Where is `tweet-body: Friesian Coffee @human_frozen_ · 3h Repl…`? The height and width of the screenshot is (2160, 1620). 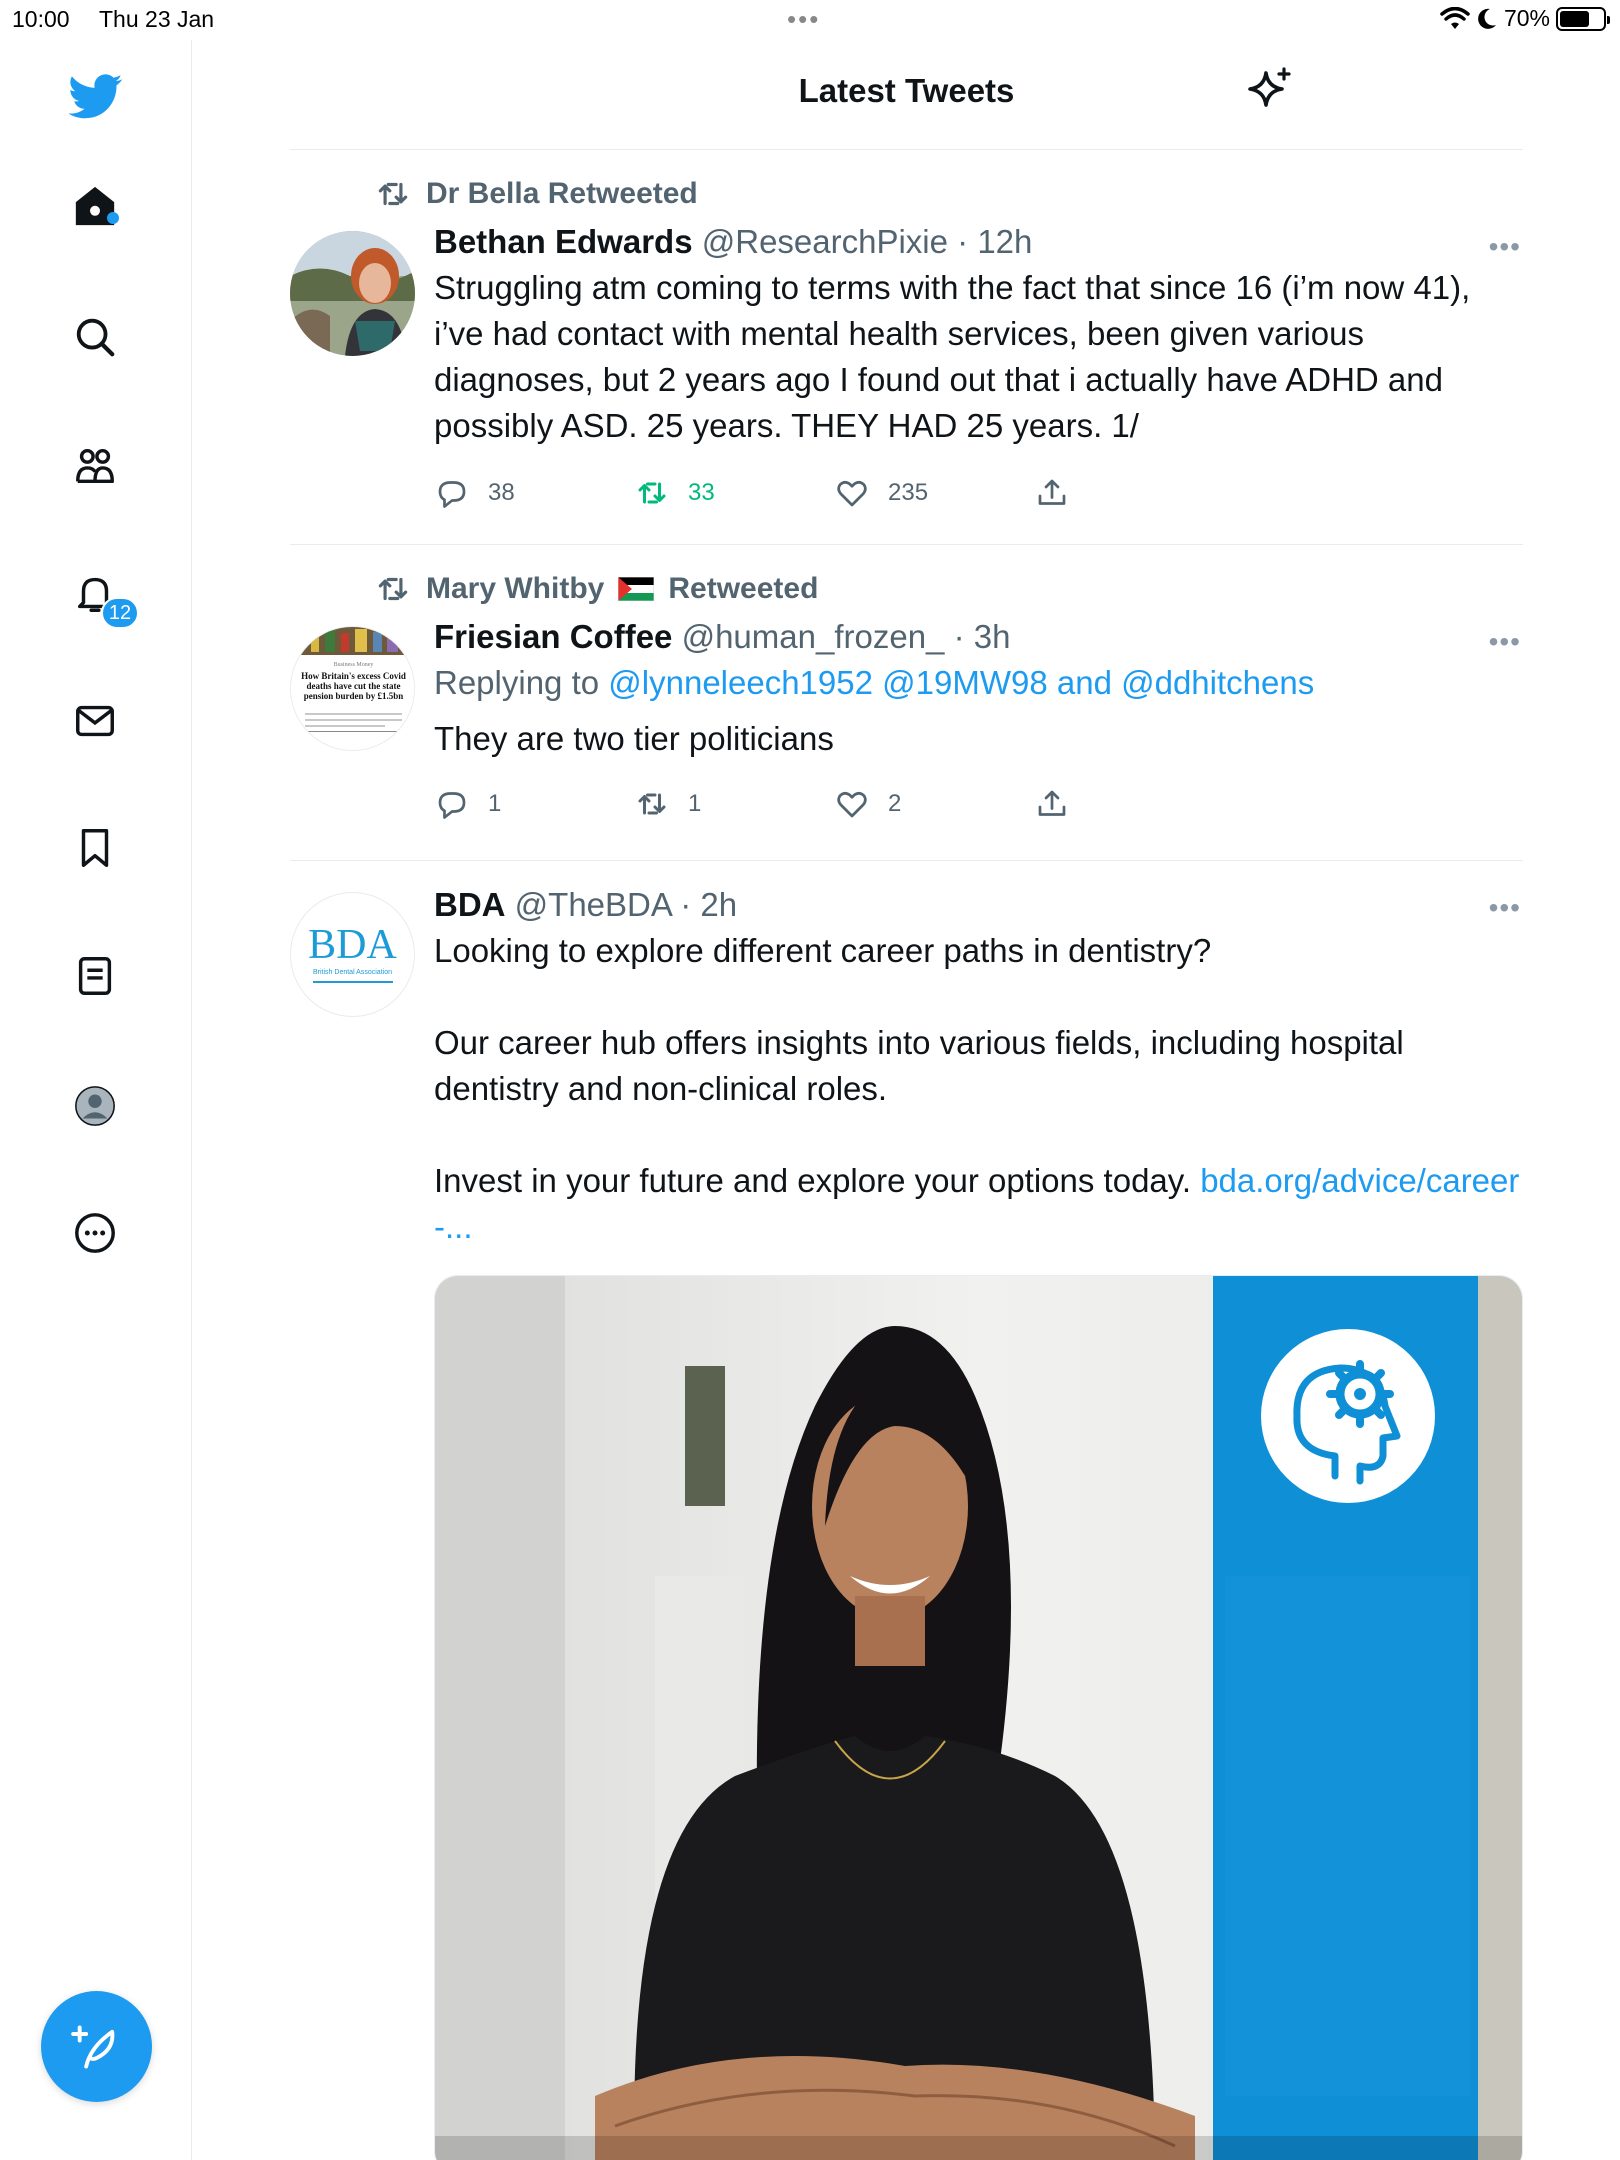
tweet-body: Friesian Coffee @human_frozen_ · 3h Repl… is located at coordinates (978, 690).